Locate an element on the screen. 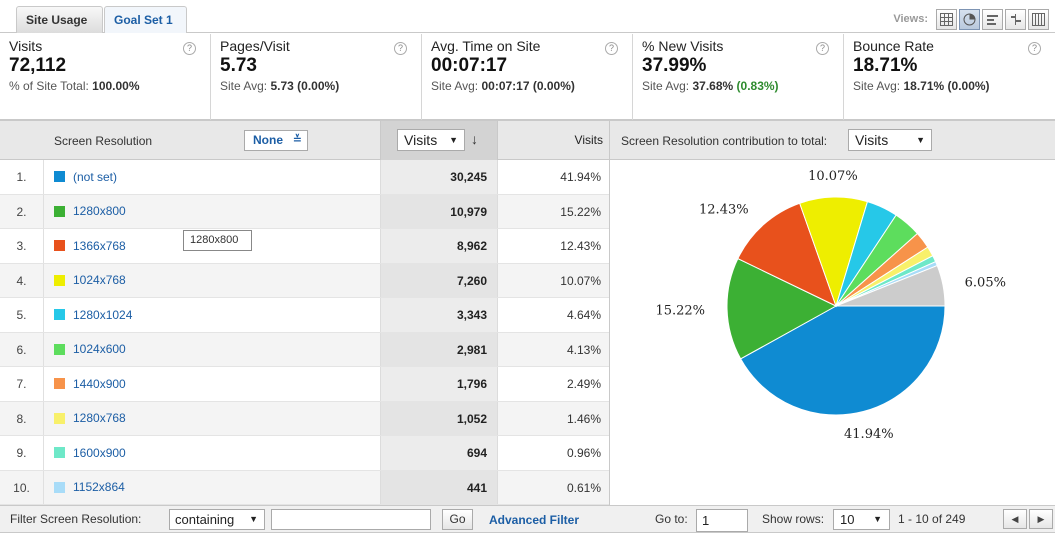 Image resolution: width=1055 pixels, height=533 pixels. metric-title: % New Visits is located at coordinates (683, 46).